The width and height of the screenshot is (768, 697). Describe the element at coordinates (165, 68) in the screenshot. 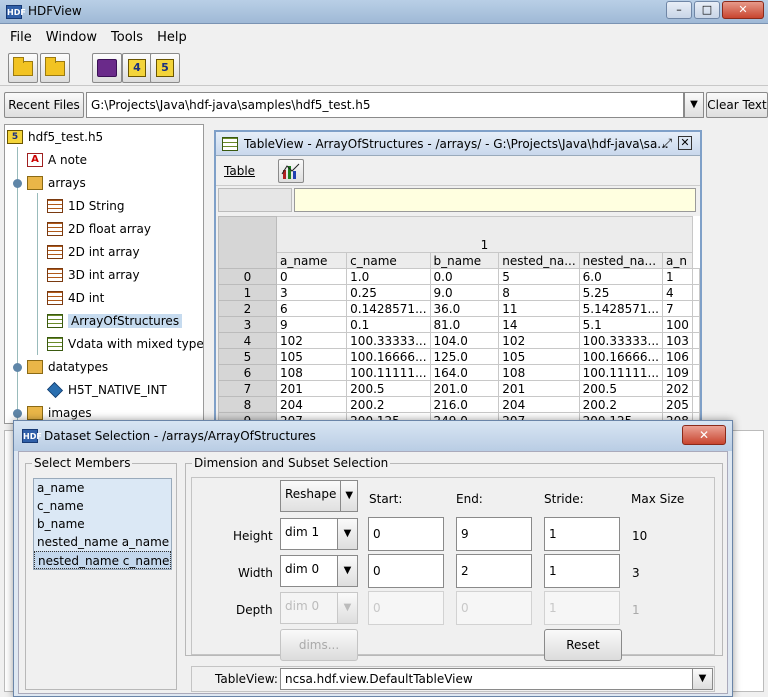

I see `hdf5-library-button: 5` at that location.